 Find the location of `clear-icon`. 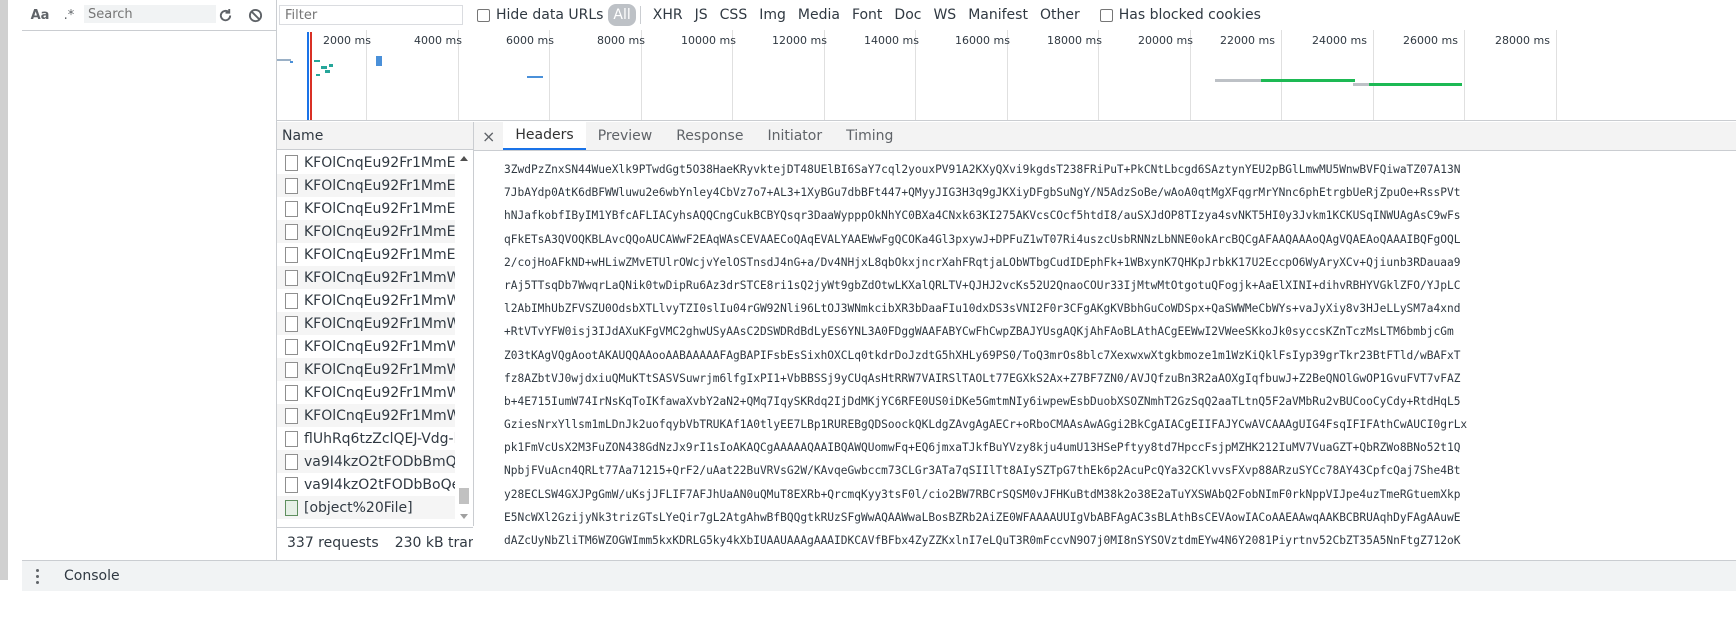

clear-icon is located at coordinates (255, 15).